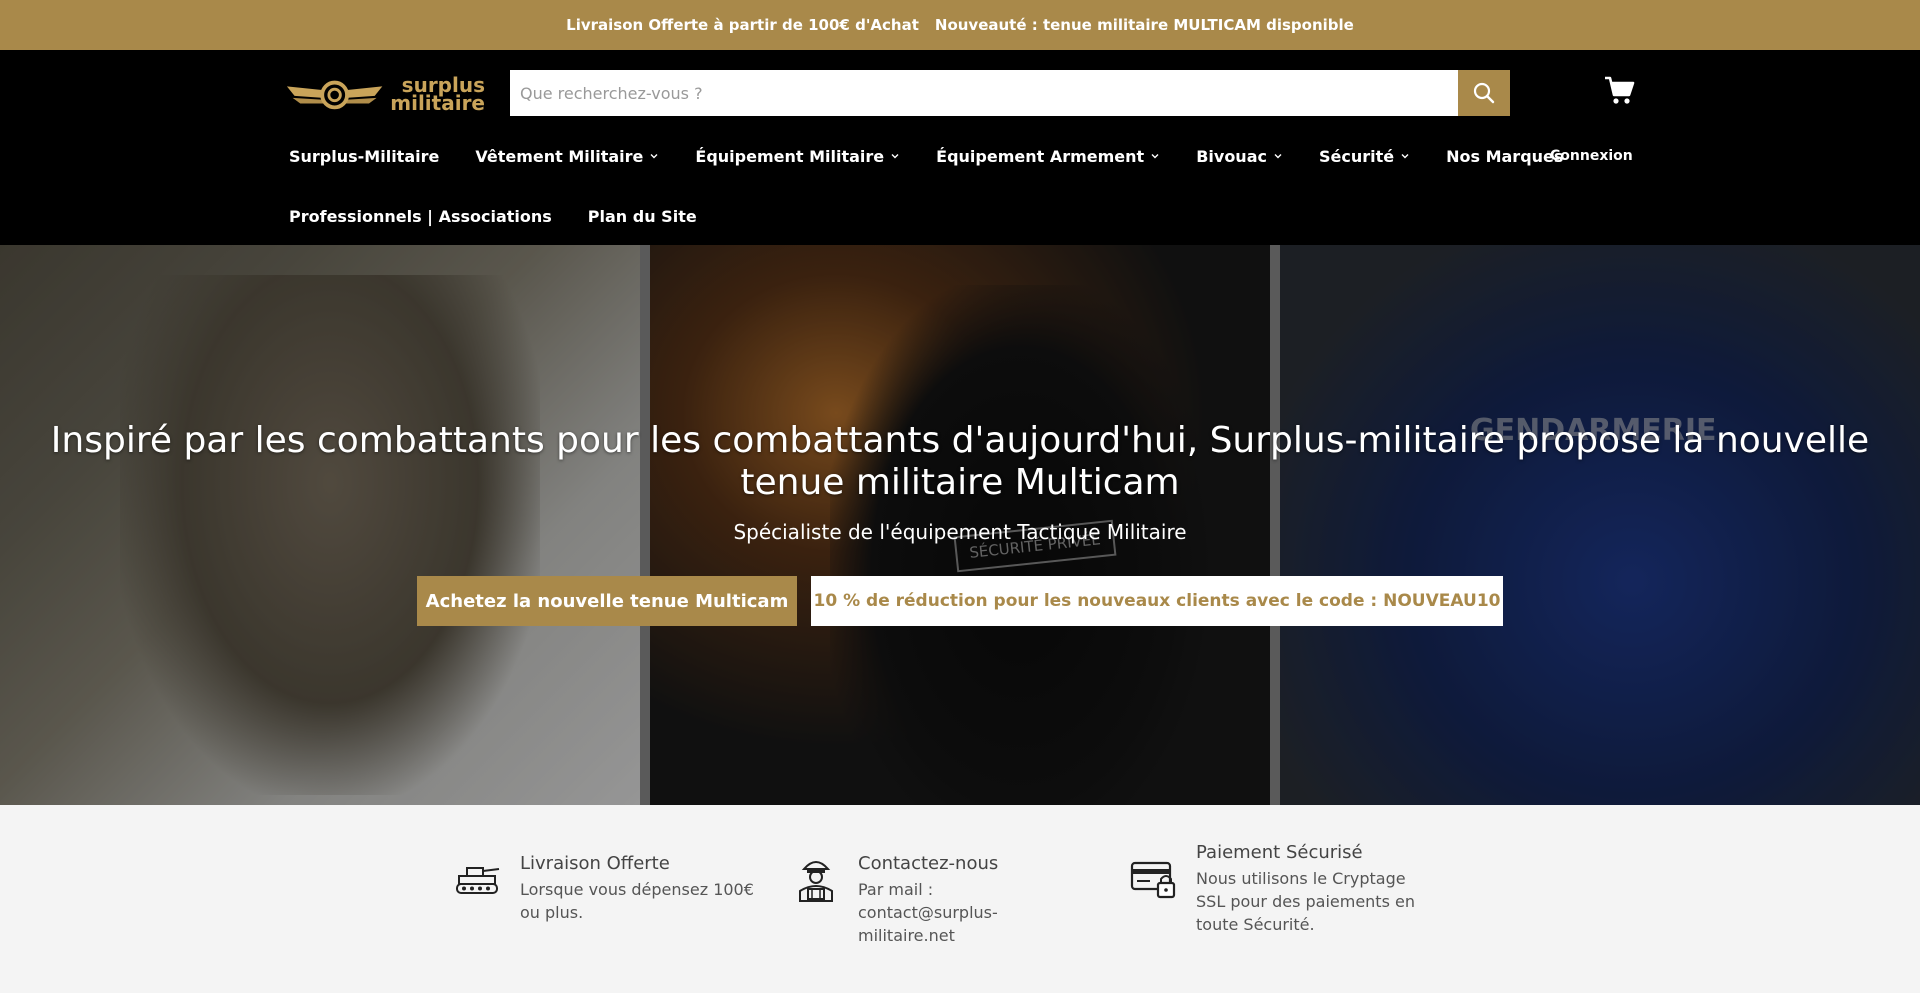 The image size is (1920, 993). I want to click on nav-item-equipement-armement: Équipement Armement, so click(1048, 156).